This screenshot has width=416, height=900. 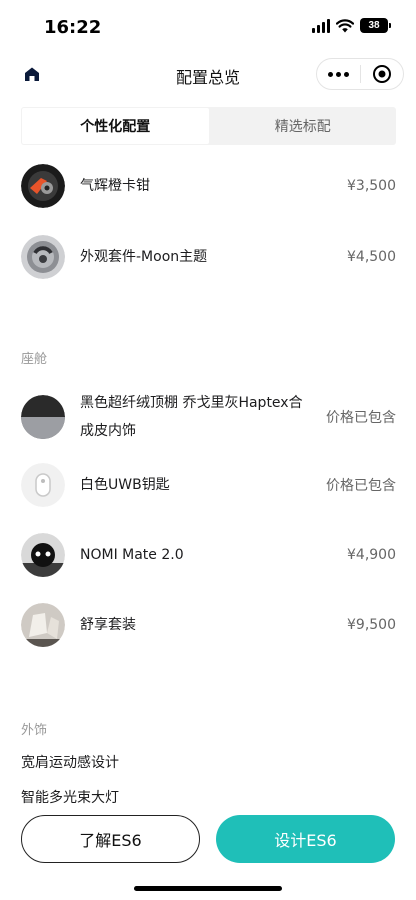 What do you see at coordinates (208, 555) in the screenshot?
I see `list-item: NOMI Mate 2.0 ¥4,900` at bounding box center [208, 555].